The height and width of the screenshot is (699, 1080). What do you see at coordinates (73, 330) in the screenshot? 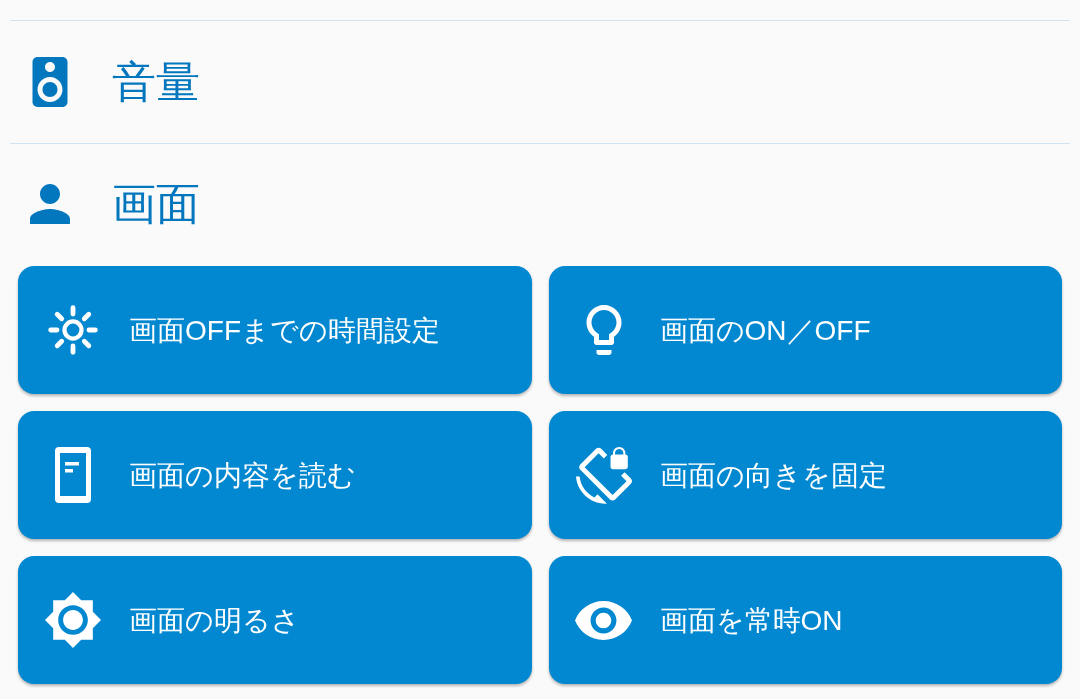
I see `sun-icon` at bounding box center [73, 330].